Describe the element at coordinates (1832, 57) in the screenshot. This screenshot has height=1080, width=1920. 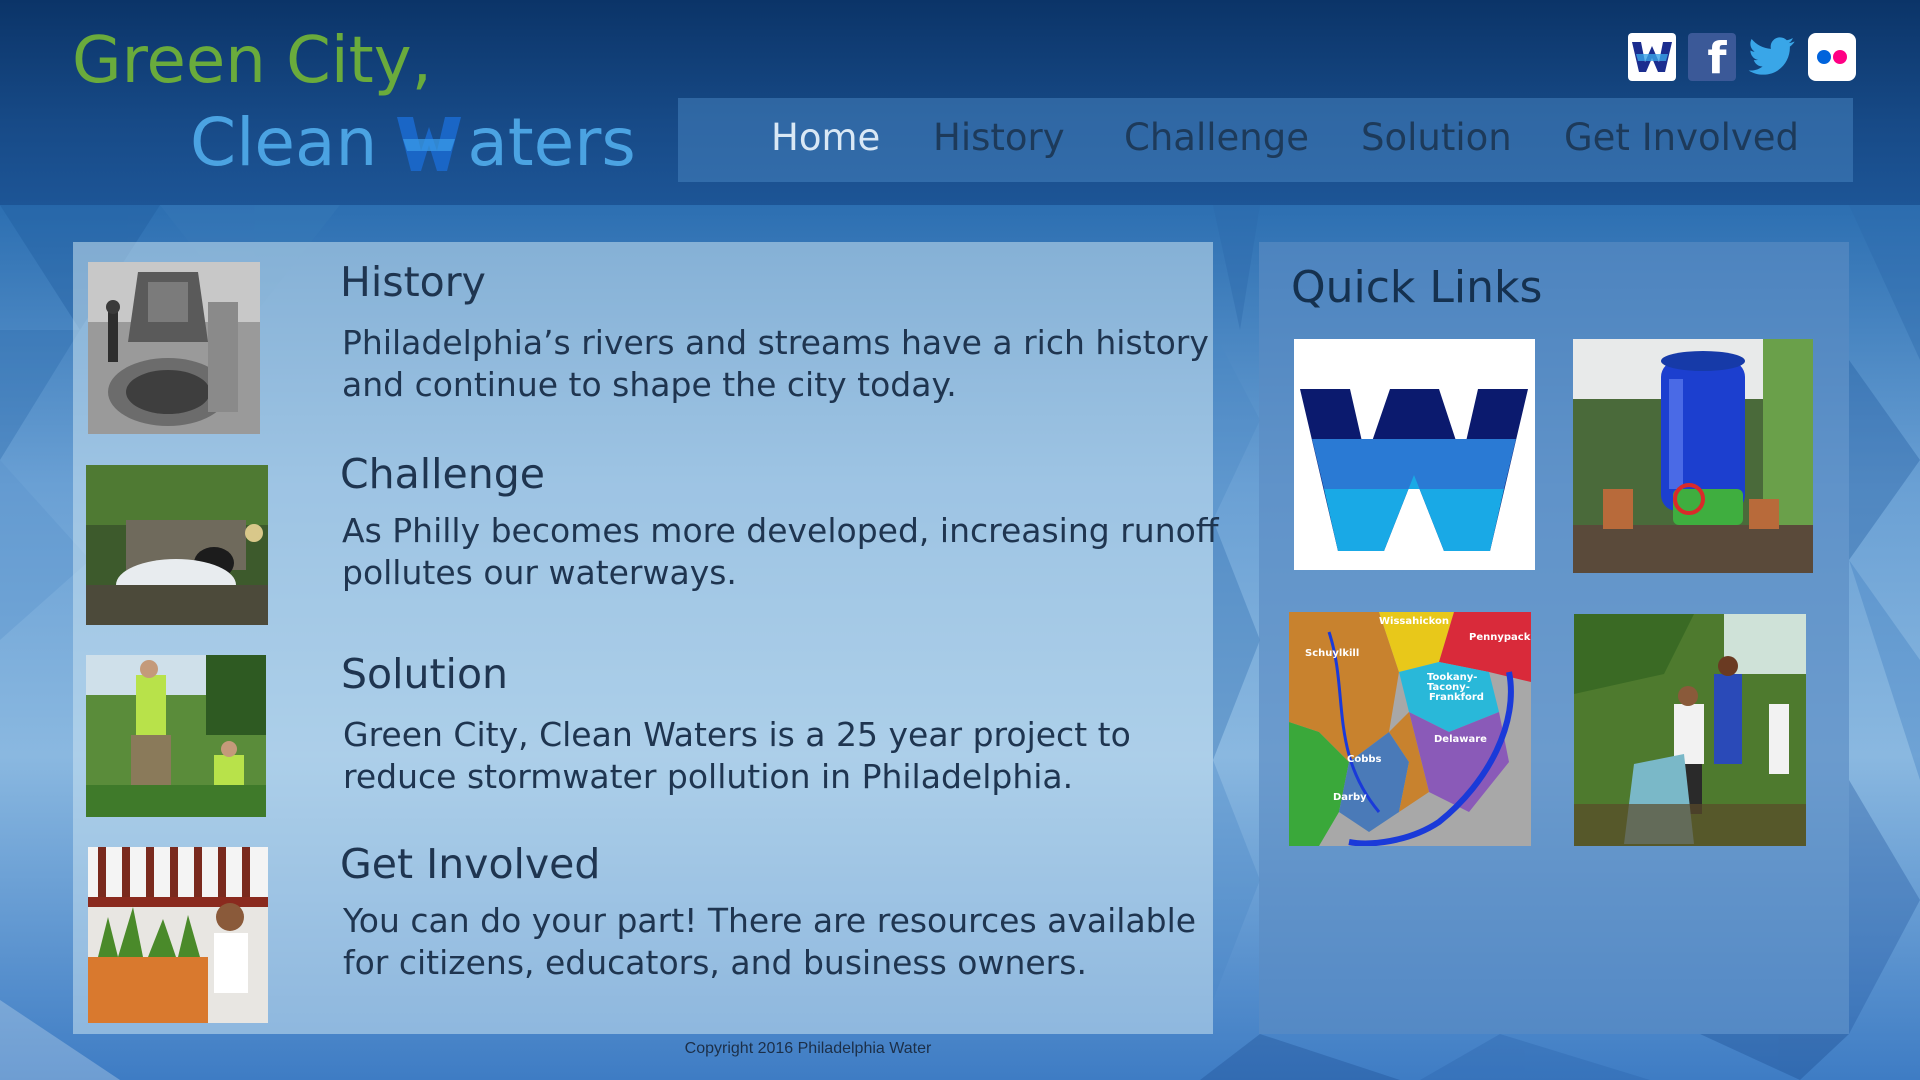
I see `flickr-icon` at that location.